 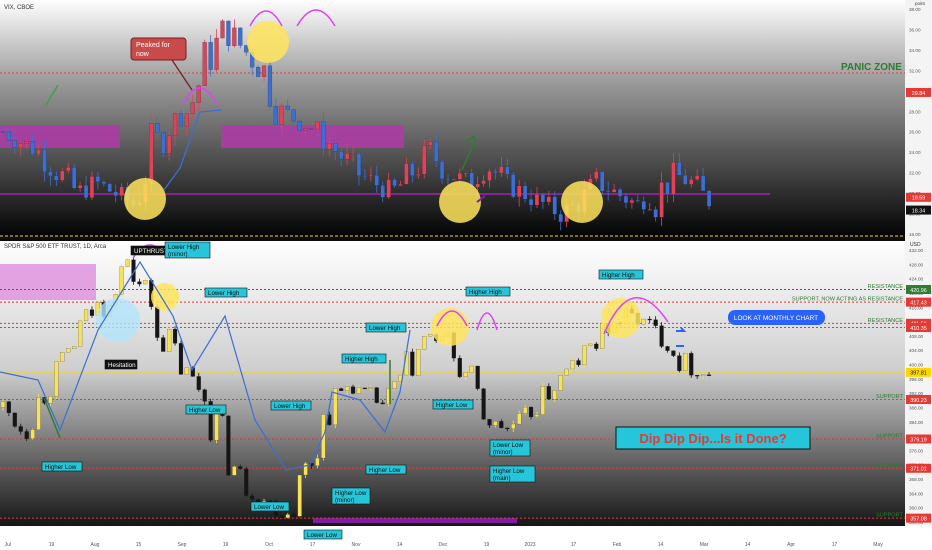 What do you see at coordinates (205, 410) in the screenshot?
I see `callout-text-higher-low-1-0: Higher Low` at bounding box center [205, 410].